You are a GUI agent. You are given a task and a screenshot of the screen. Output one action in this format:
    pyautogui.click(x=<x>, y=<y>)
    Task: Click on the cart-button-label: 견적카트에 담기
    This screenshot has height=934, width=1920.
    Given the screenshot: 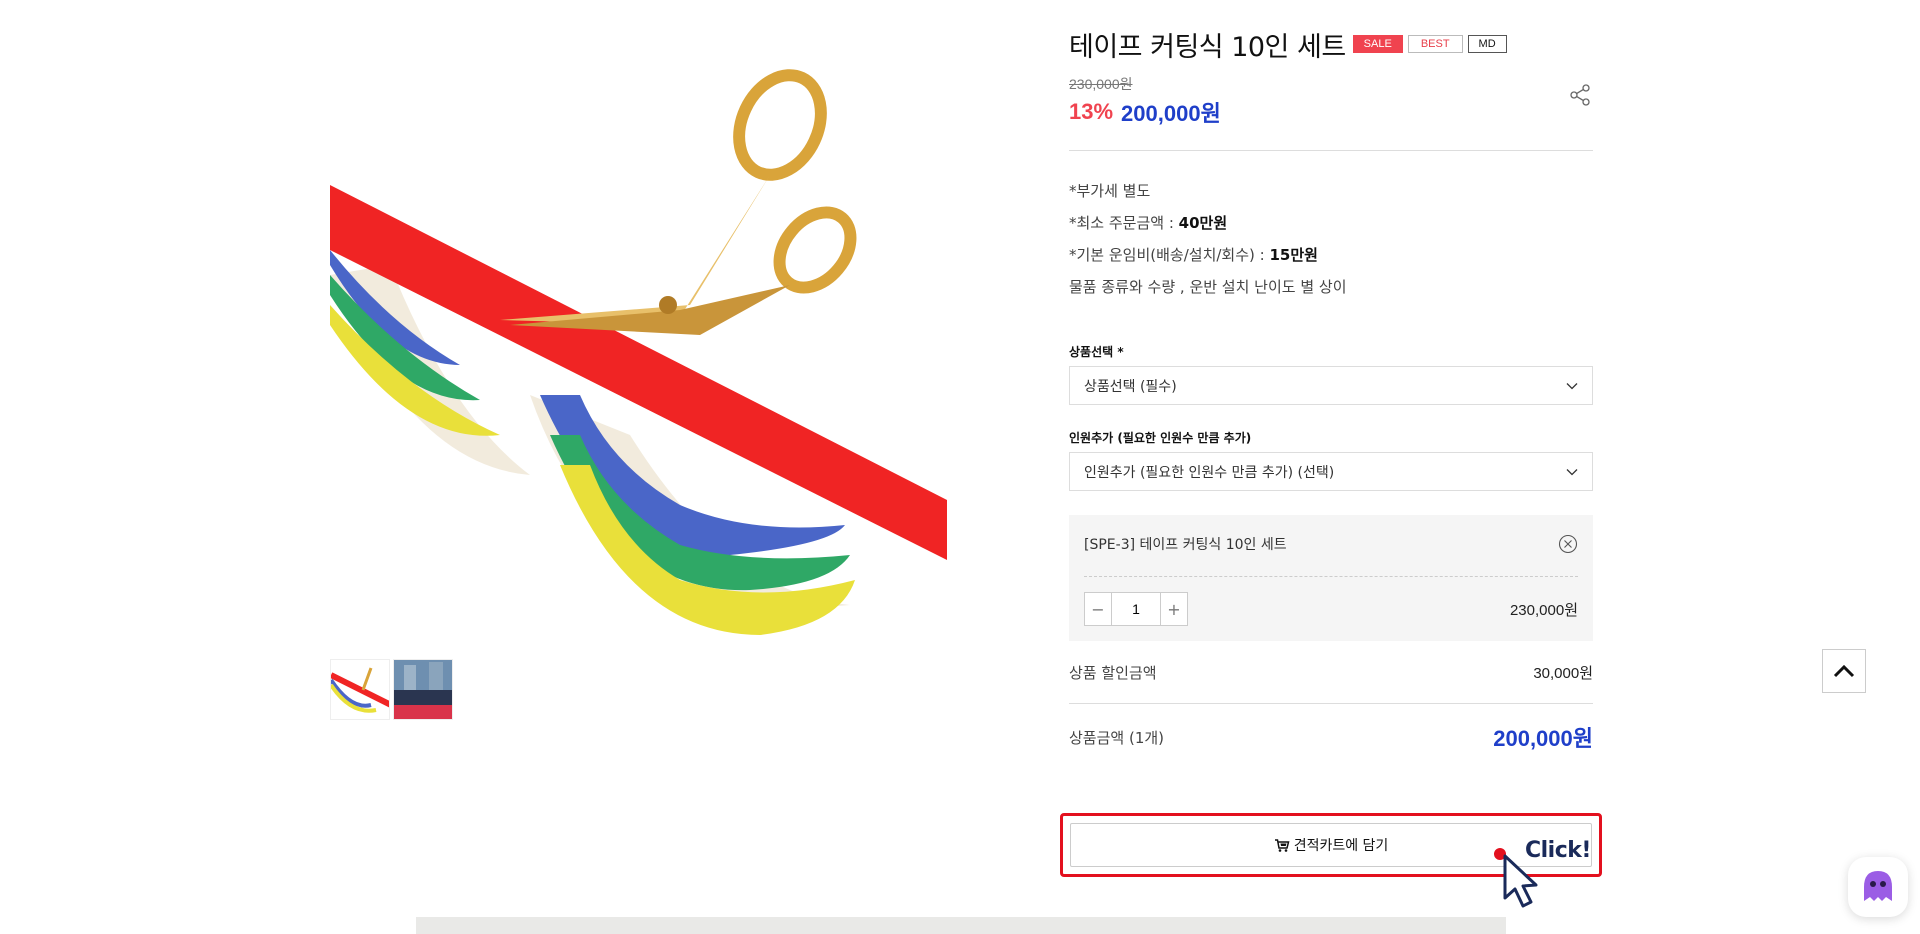 What is the action you would take?
    pyautogui.click(x=1341, y=846)
    